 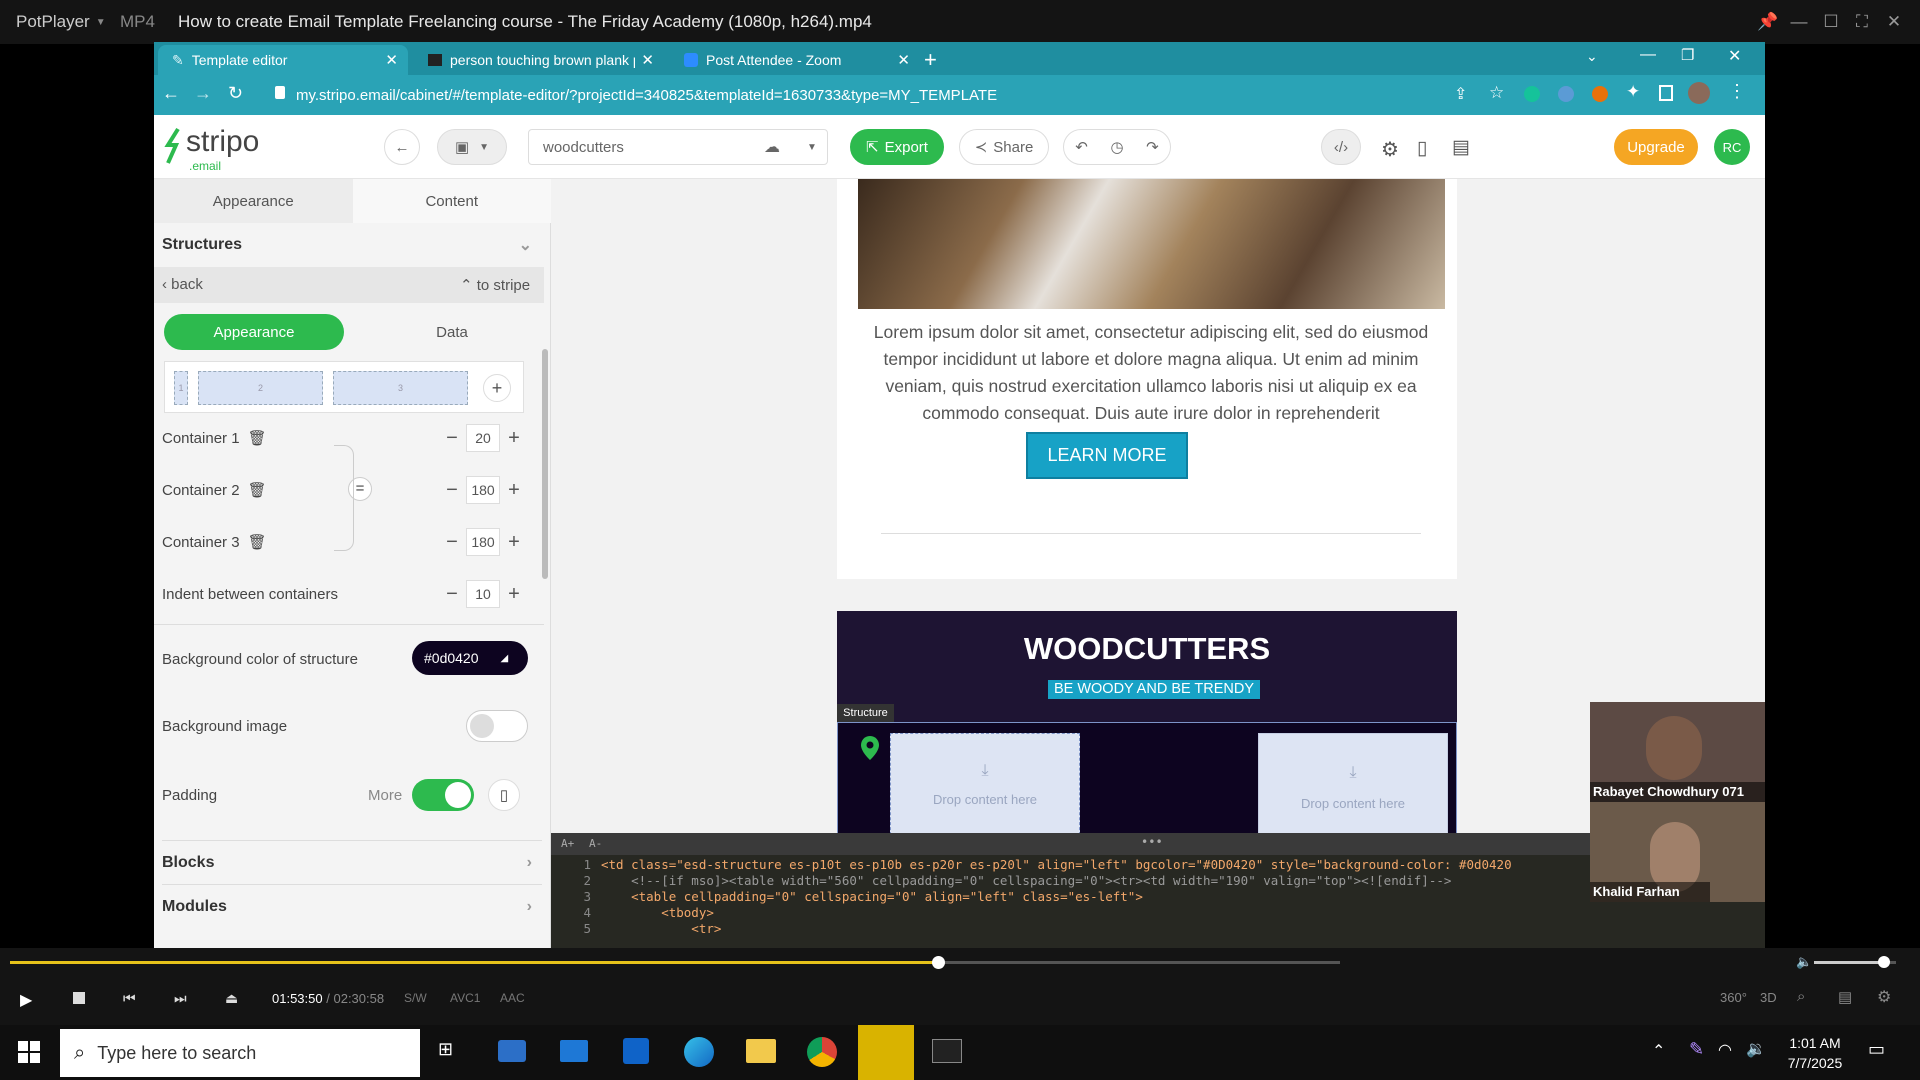 I want to click on playlist-icon: ▤, so click(x=1845, y=997).